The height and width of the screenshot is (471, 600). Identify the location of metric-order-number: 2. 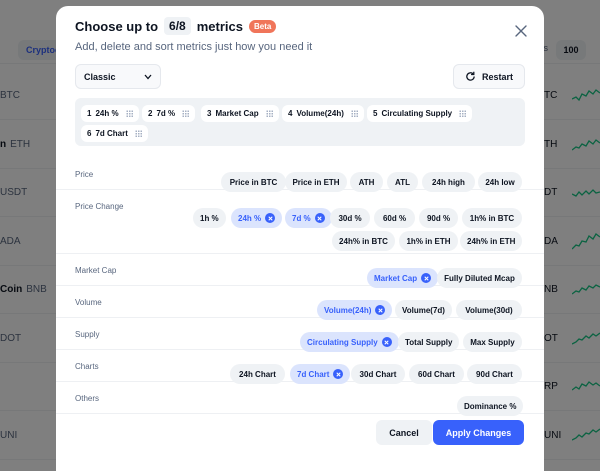
(150, 113).